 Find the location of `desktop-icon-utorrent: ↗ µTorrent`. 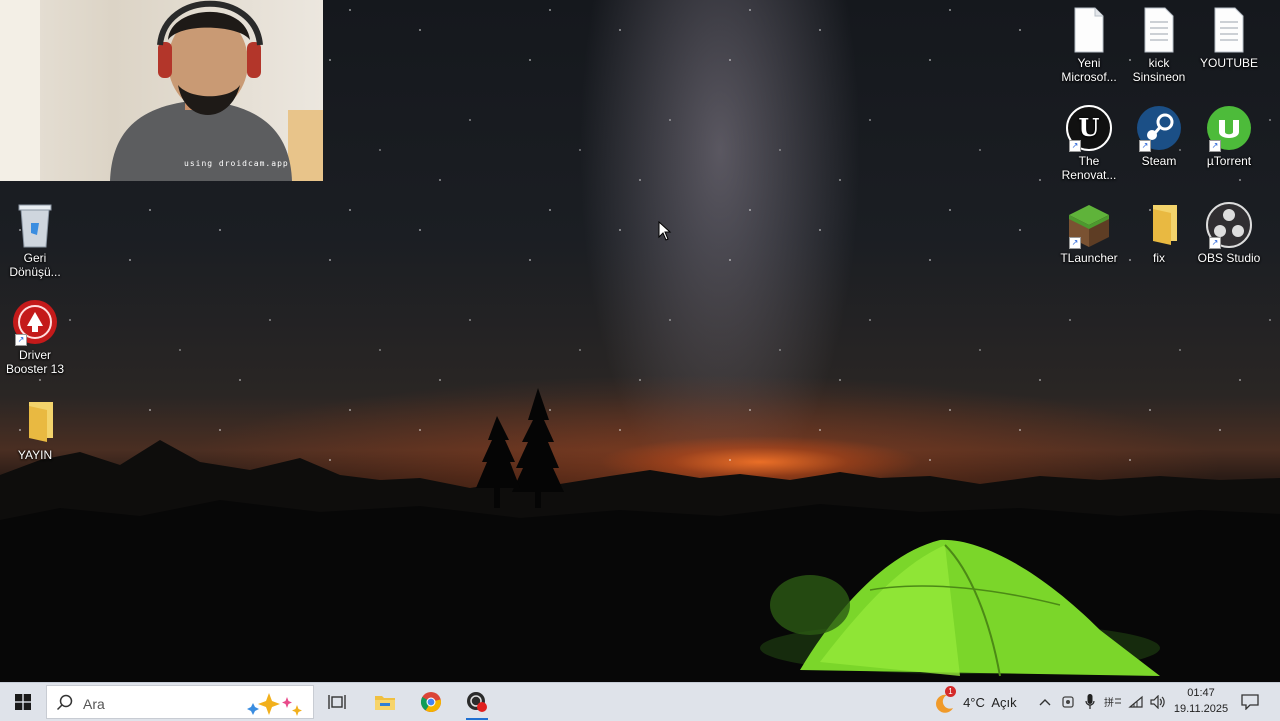

desktop-icon-utorrent: ↗ µTorrent is located at coordinates (1229, 136).